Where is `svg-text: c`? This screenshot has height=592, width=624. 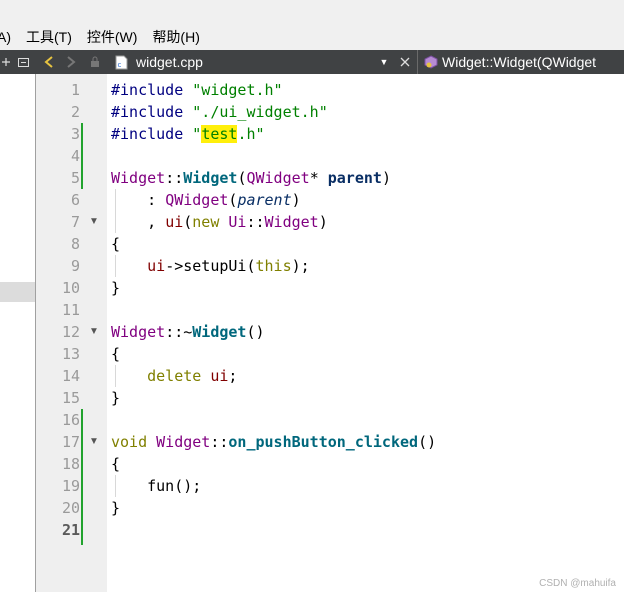
svg-text: c is located at coordinates (119, 65).